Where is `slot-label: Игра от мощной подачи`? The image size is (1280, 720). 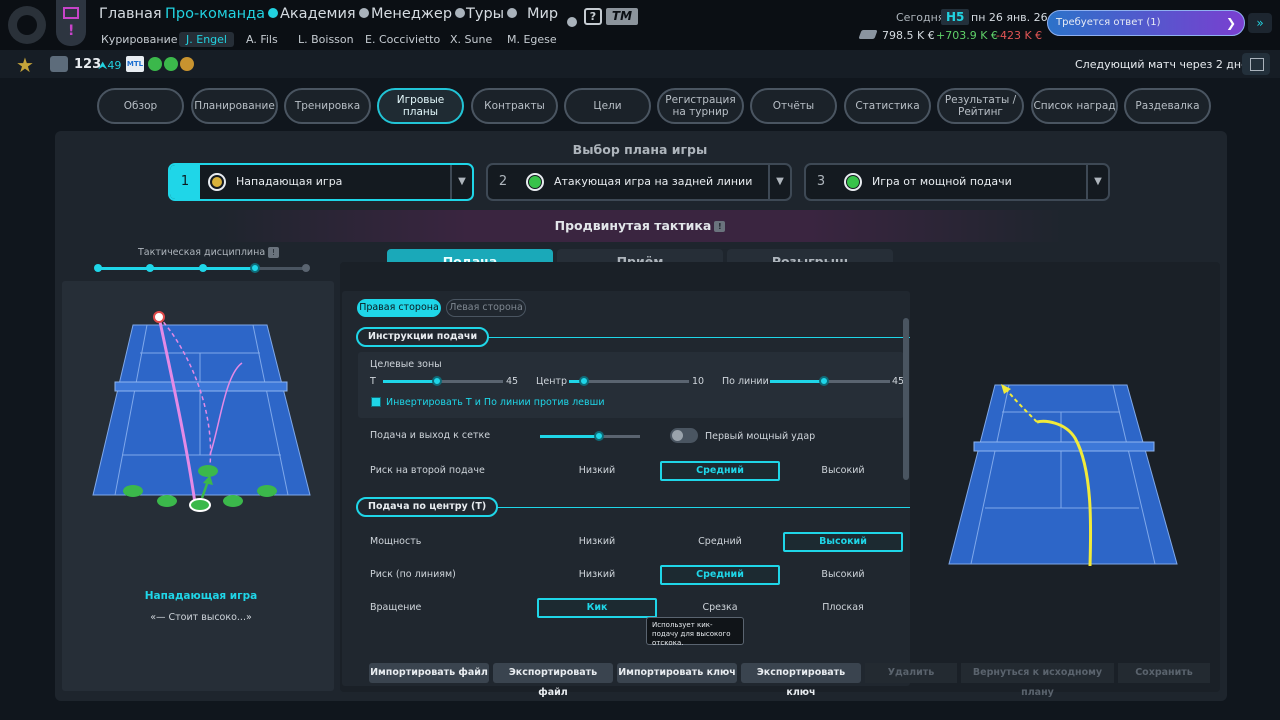 slot-label: Игра от мощной подачи is located at coordinates (942, 181).